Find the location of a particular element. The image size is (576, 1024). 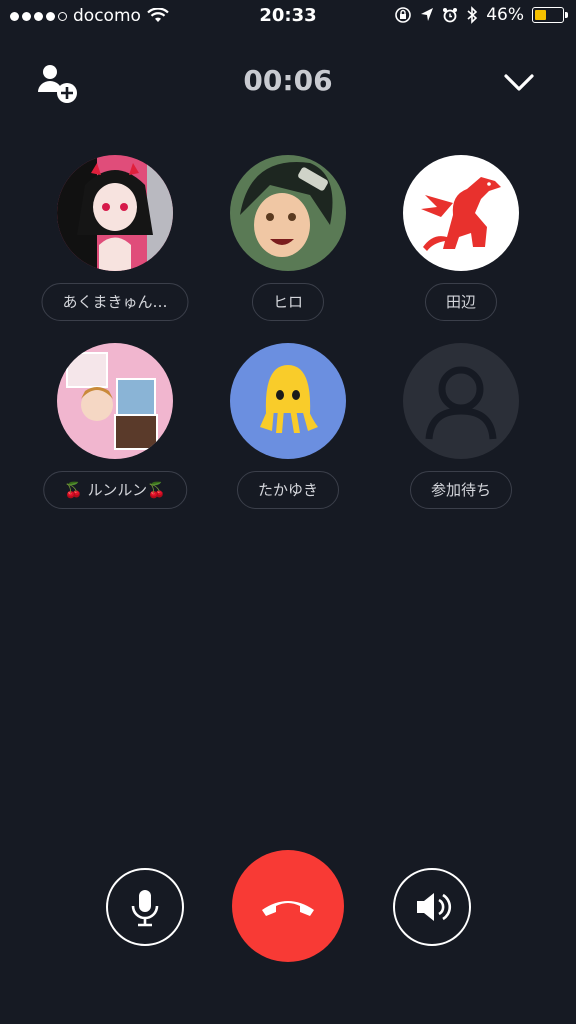

hangup-icon is located at coordinates (288, 908).